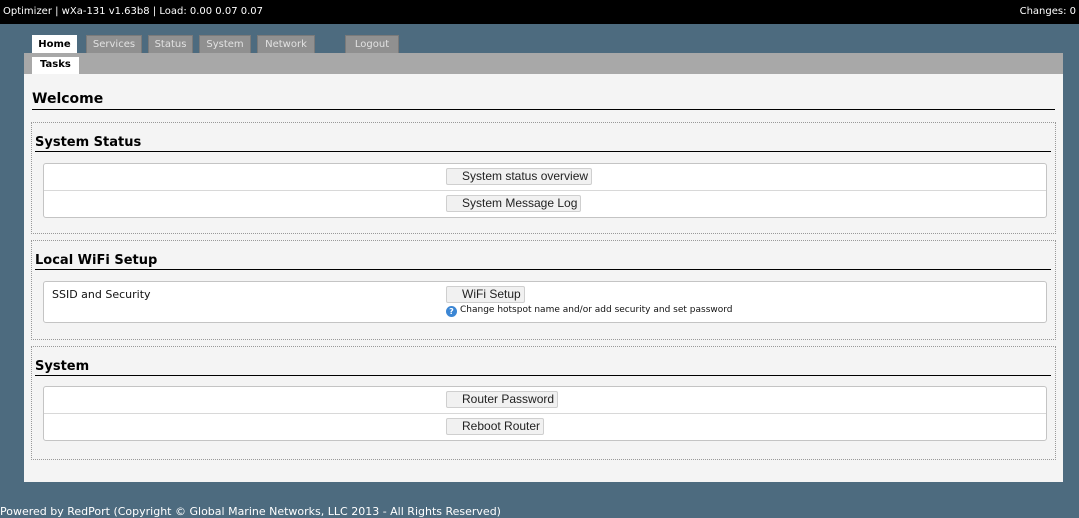 The image size is (1079, 518). I want to click on section-title: Local WiFi Setup, so click(543, 261).